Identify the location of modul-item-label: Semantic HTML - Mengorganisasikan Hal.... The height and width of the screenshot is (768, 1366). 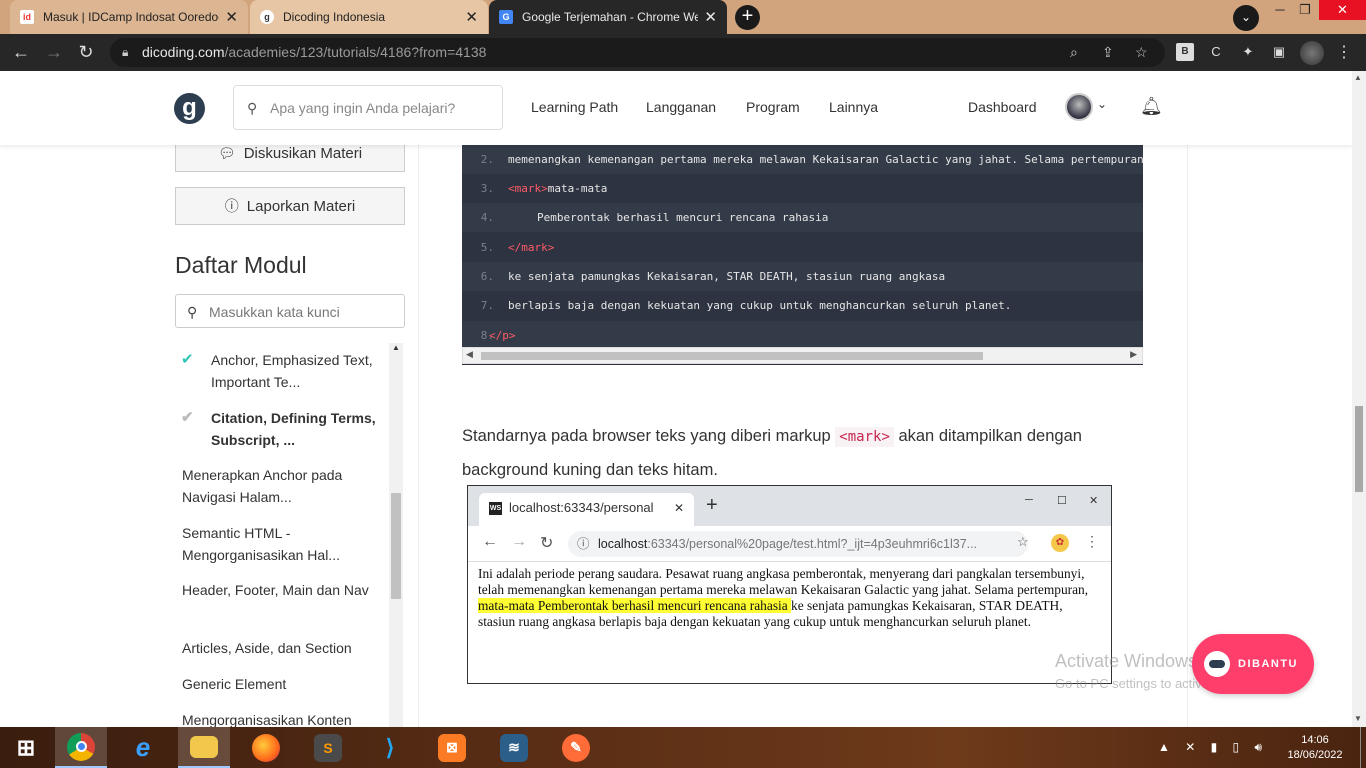
(261, 544).